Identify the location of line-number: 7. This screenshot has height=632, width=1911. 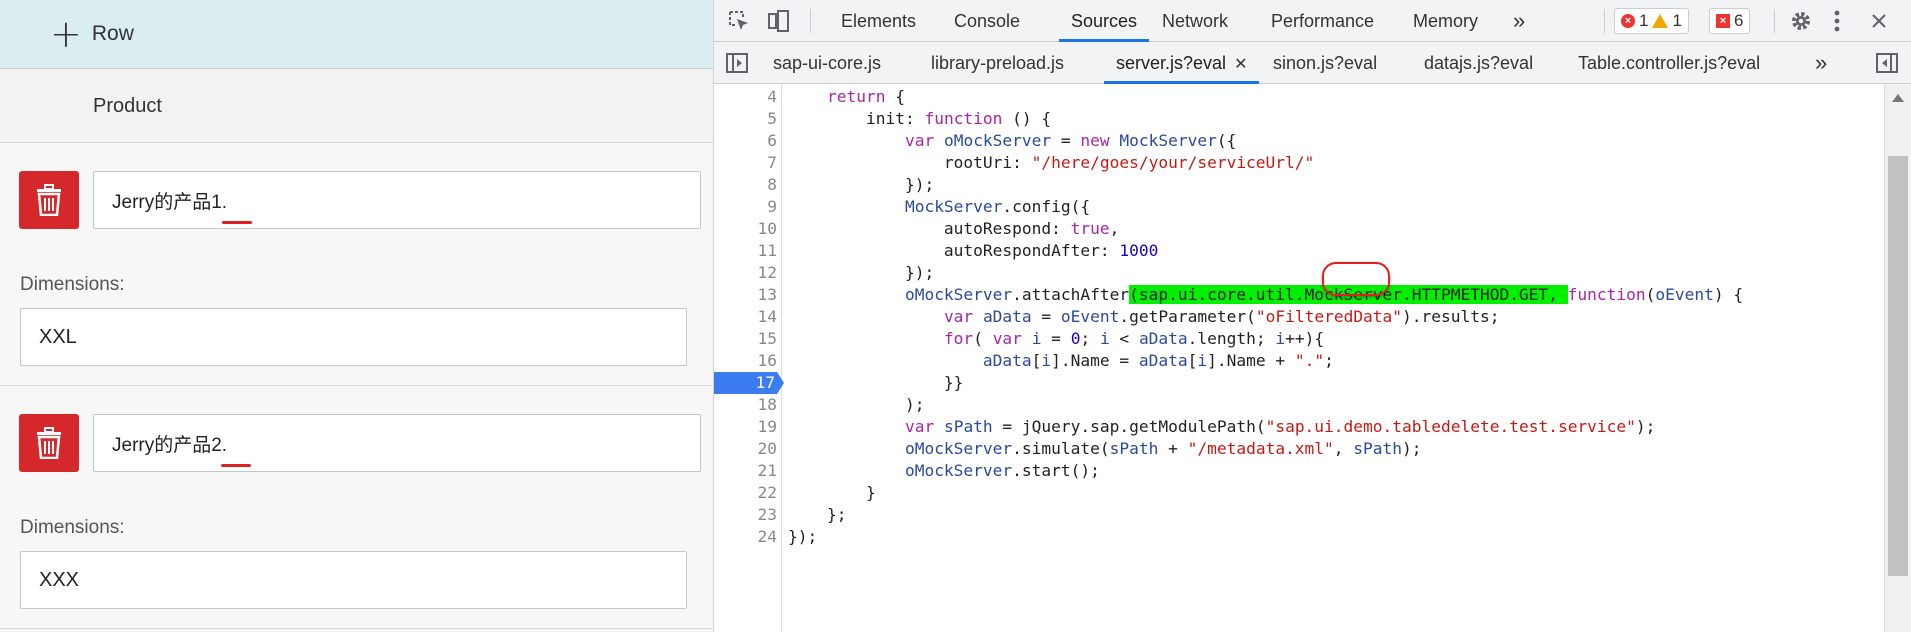
(745, 163).